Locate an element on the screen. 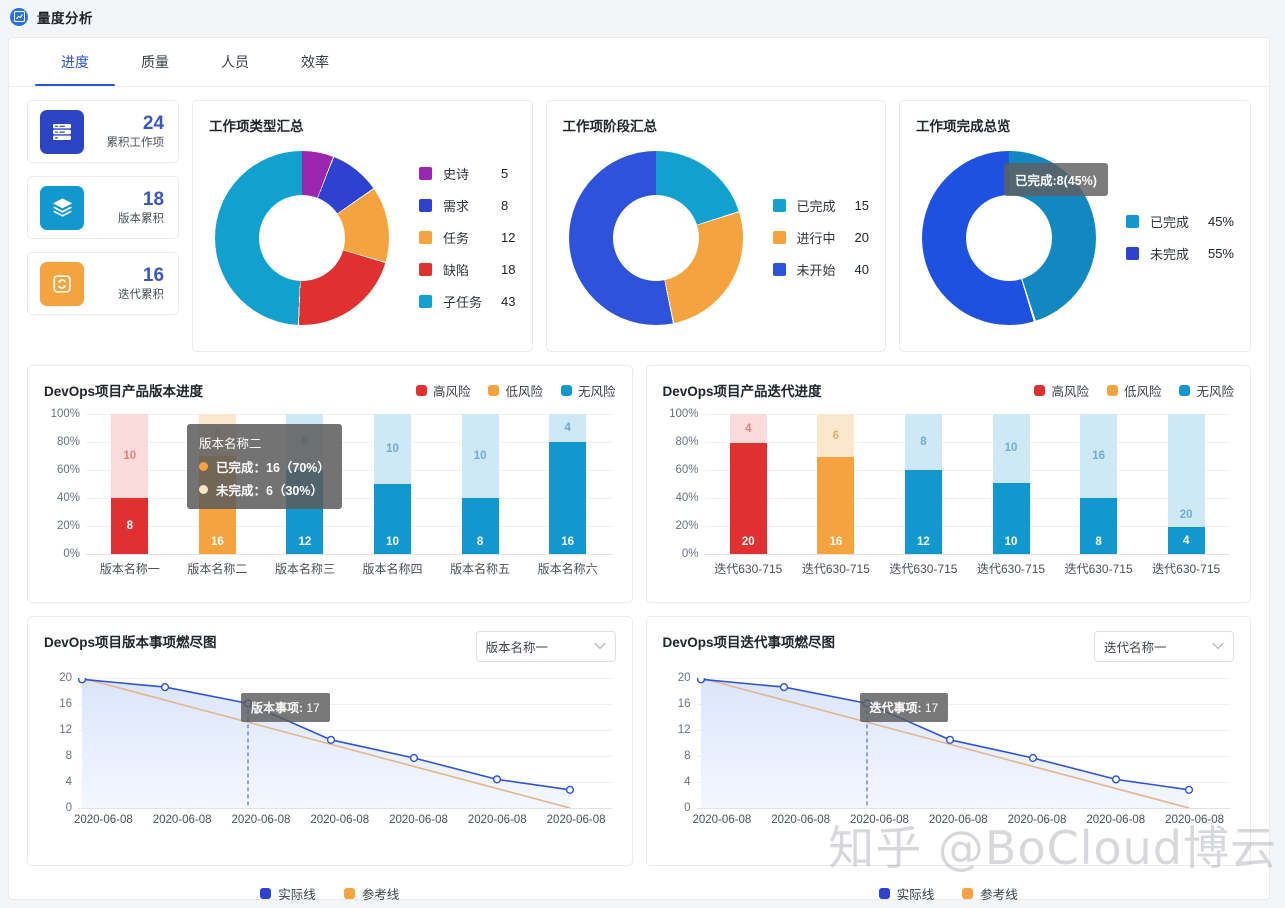  iteration-select: 迭代名称一 is located at coordinates (1164, 646).